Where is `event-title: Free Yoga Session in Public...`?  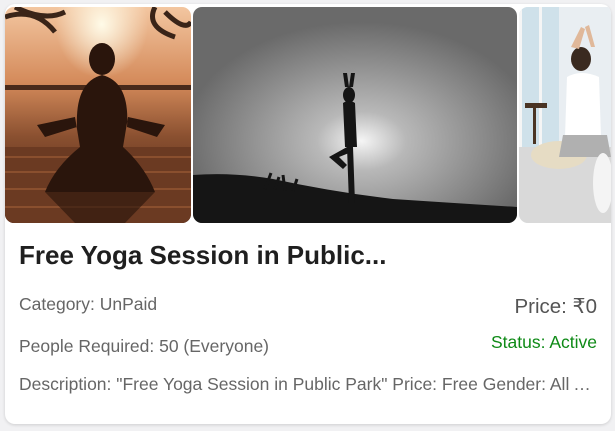
event-title: Free Yoga Session in Public... is located at coordinates (202, 255).